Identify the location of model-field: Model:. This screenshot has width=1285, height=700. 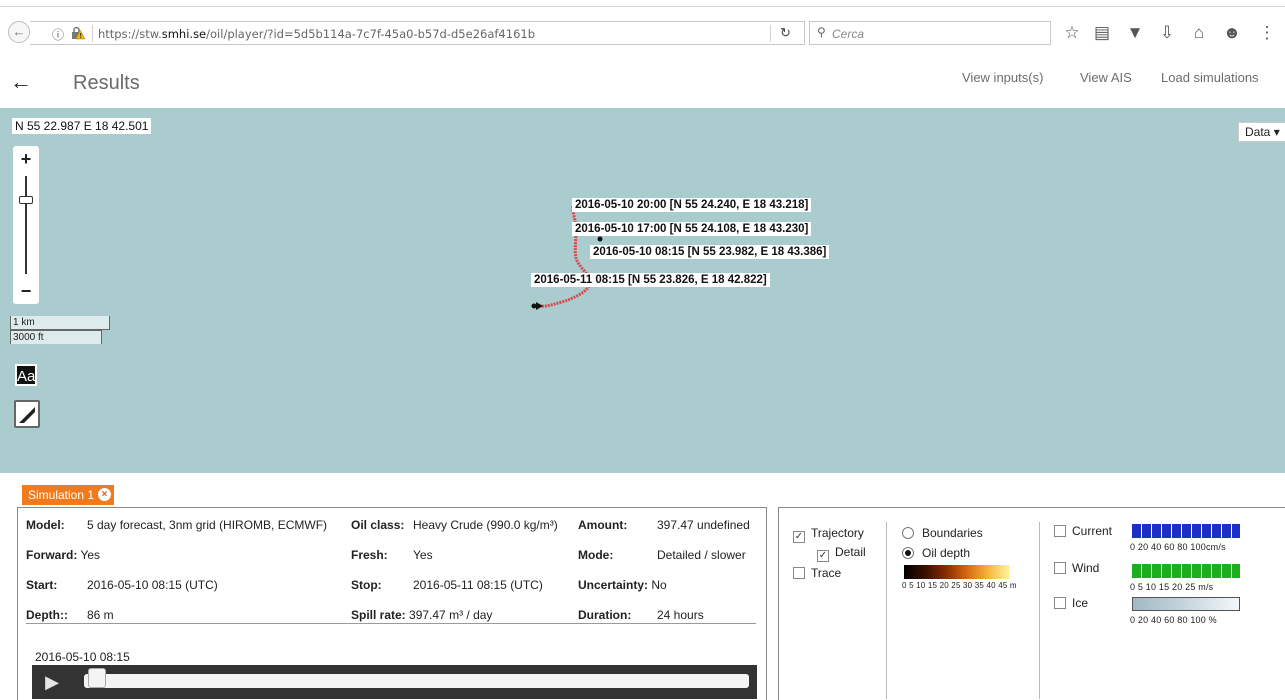
(45, 525).